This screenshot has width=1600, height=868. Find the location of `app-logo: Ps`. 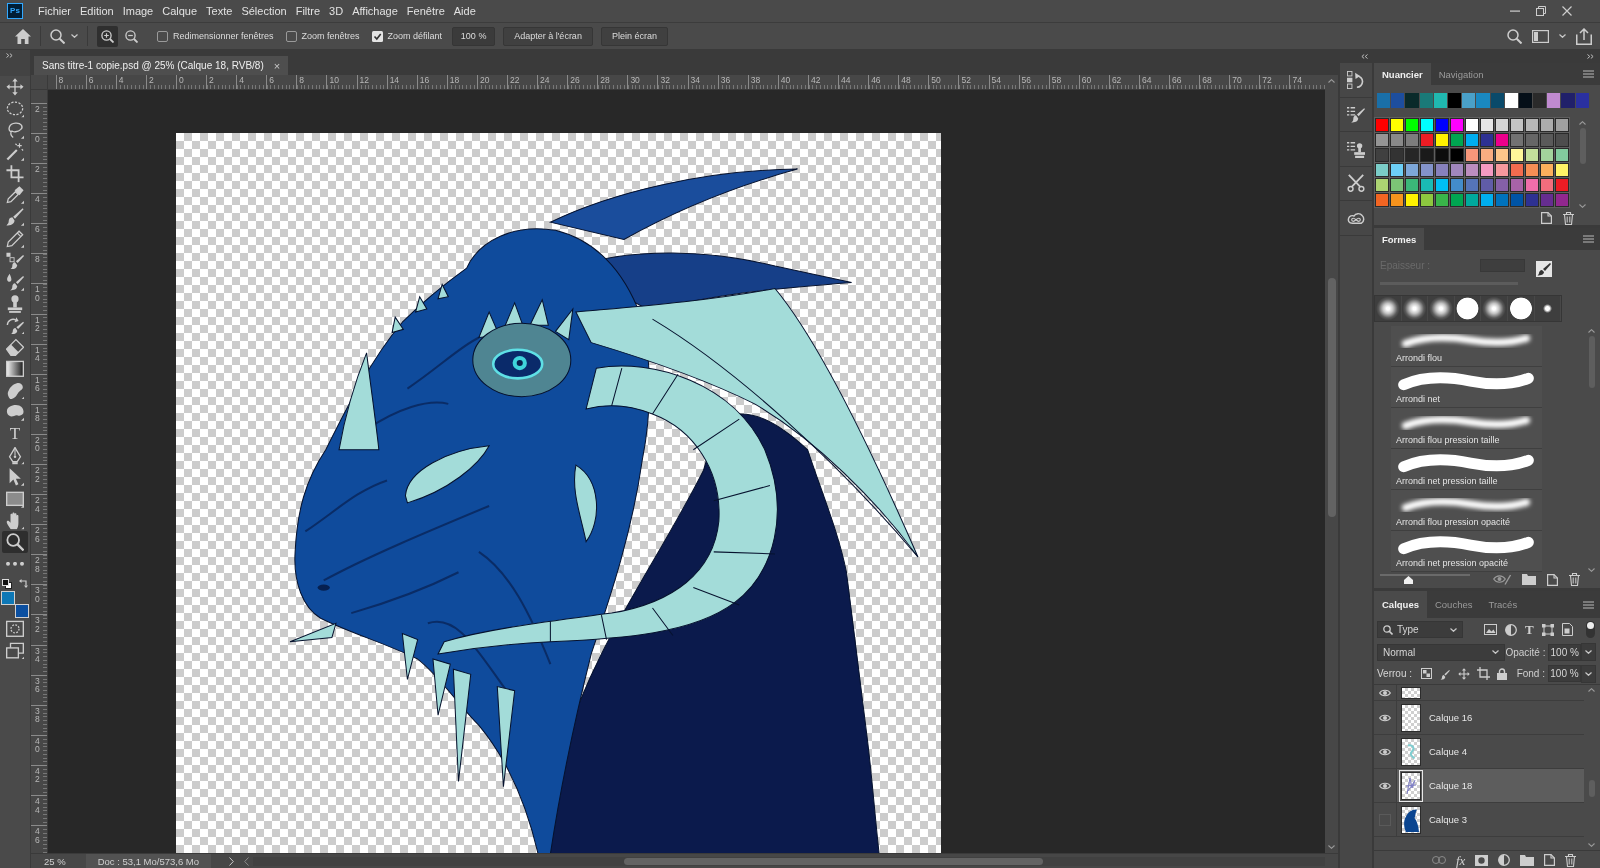

app-logo: Ps is located at coordinates (15, 11).